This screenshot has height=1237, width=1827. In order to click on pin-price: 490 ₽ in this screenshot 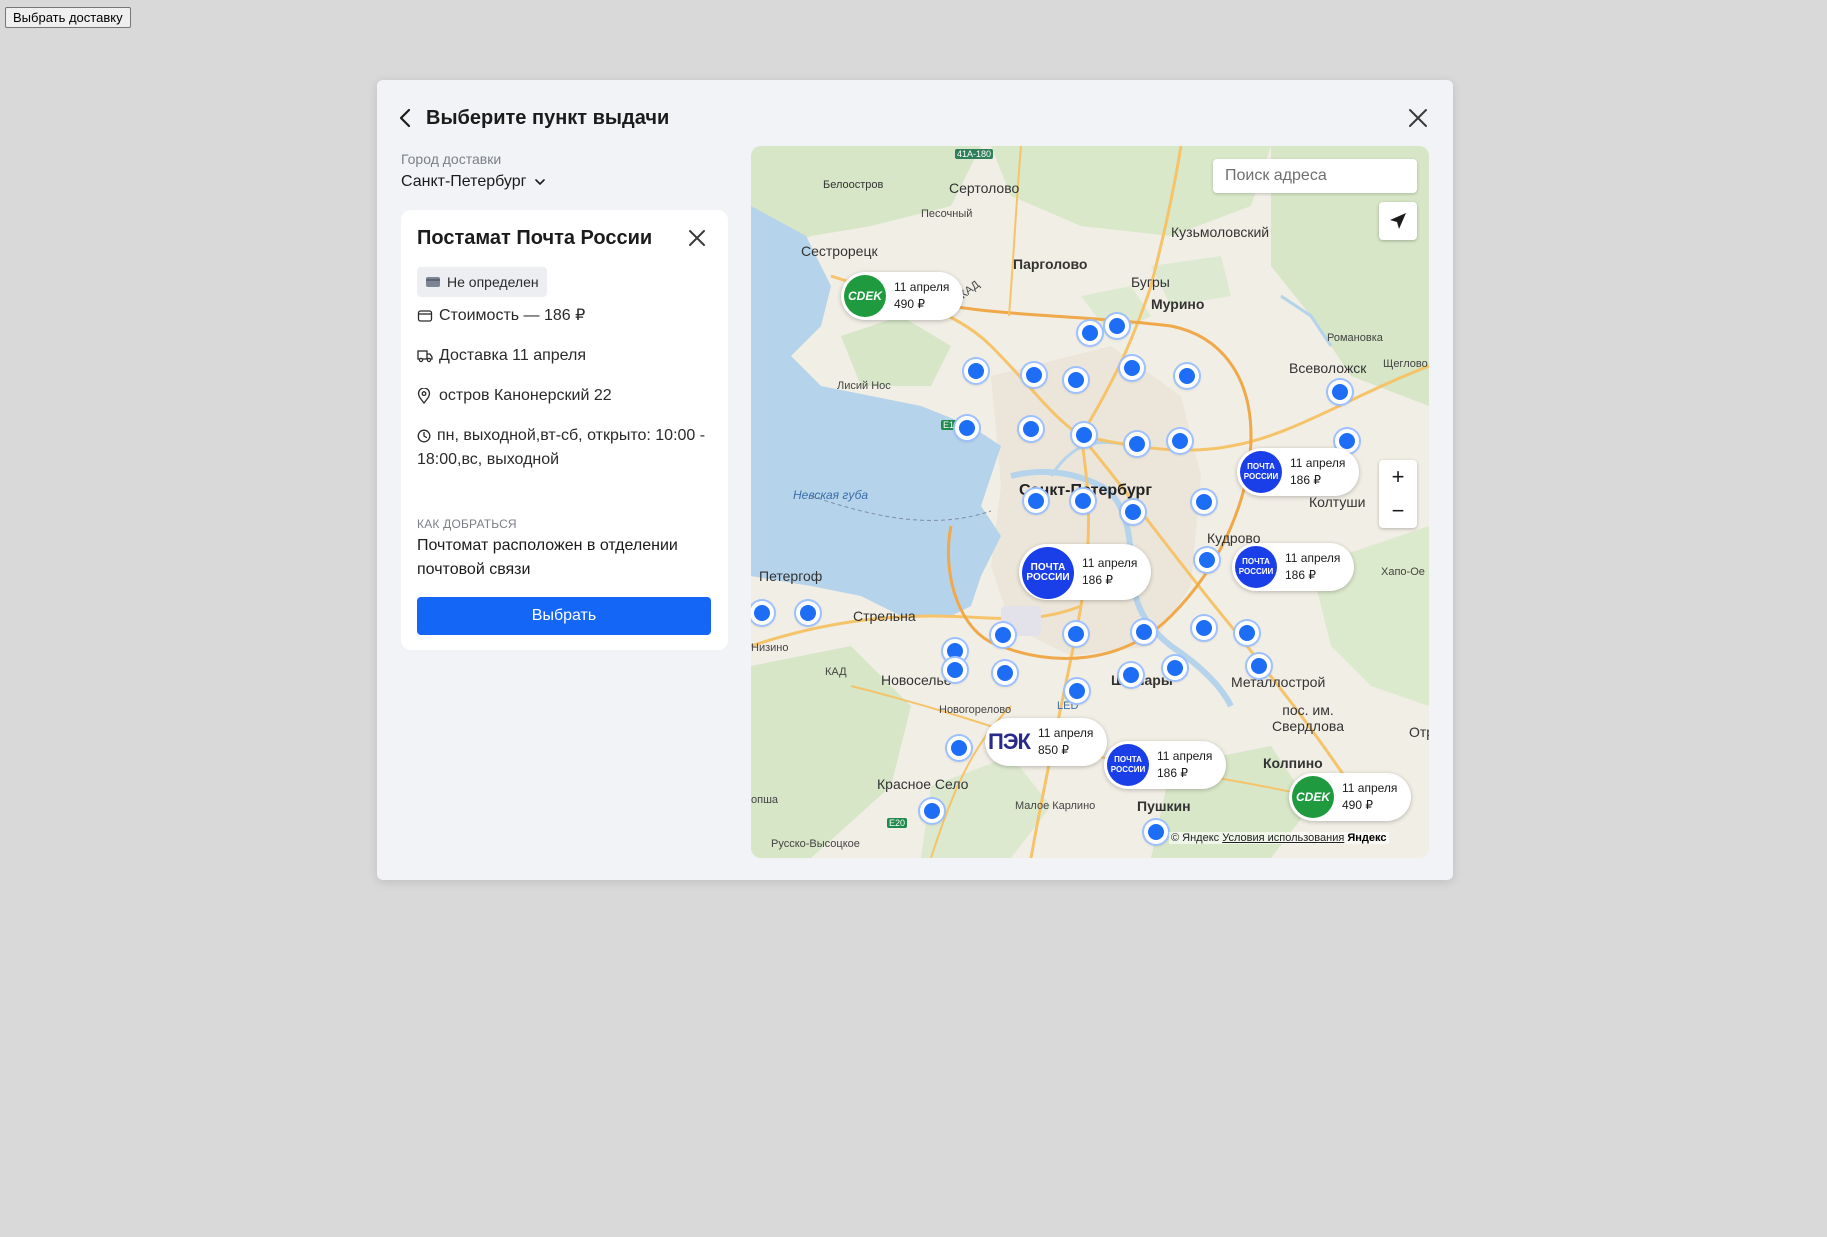, I will do `click(909, 304)`.